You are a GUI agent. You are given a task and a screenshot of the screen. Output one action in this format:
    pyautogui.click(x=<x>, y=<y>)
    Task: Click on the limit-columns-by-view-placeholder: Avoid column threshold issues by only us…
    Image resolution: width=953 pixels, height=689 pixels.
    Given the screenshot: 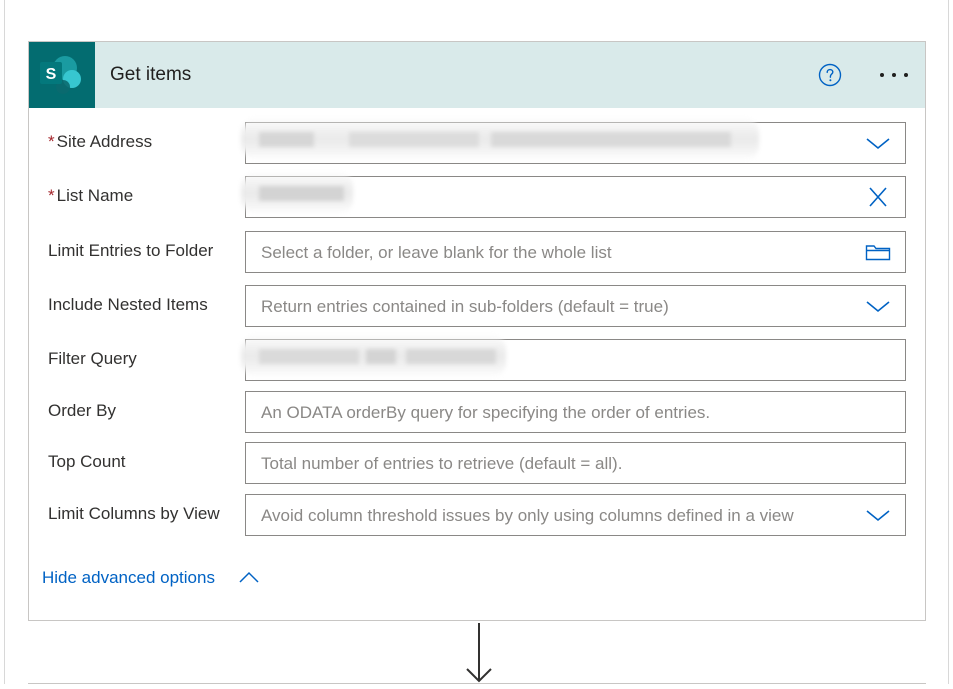 What is the action you would take?
    pyautogui.click(x=527, y=515)
    